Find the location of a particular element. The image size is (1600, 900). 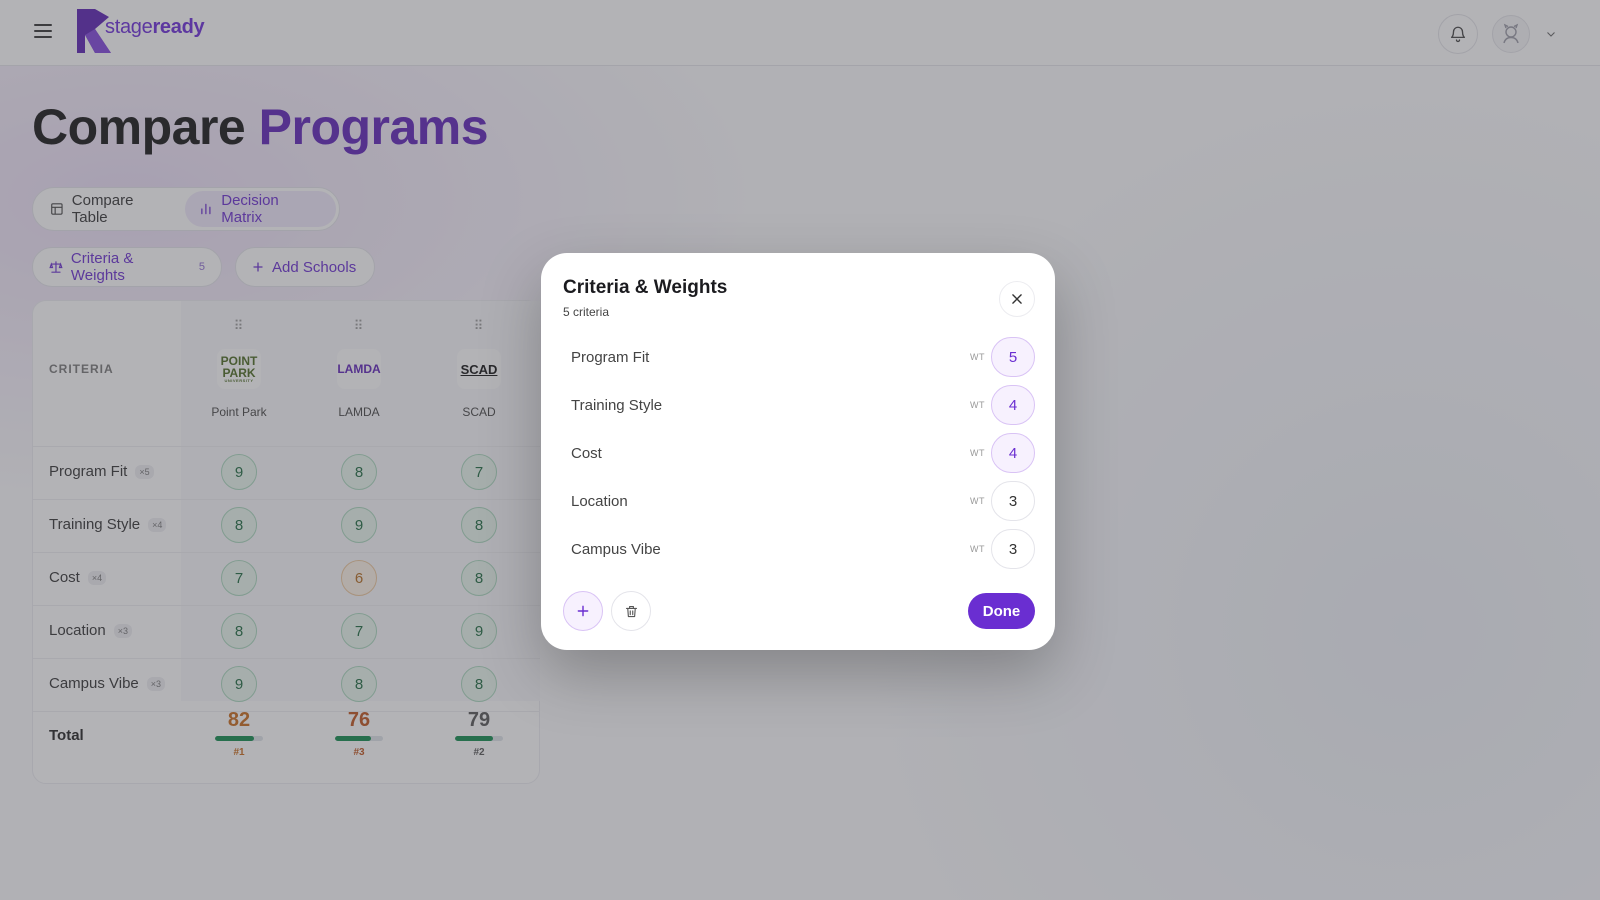

add-criterion-button is located at coordinates (583, 611).